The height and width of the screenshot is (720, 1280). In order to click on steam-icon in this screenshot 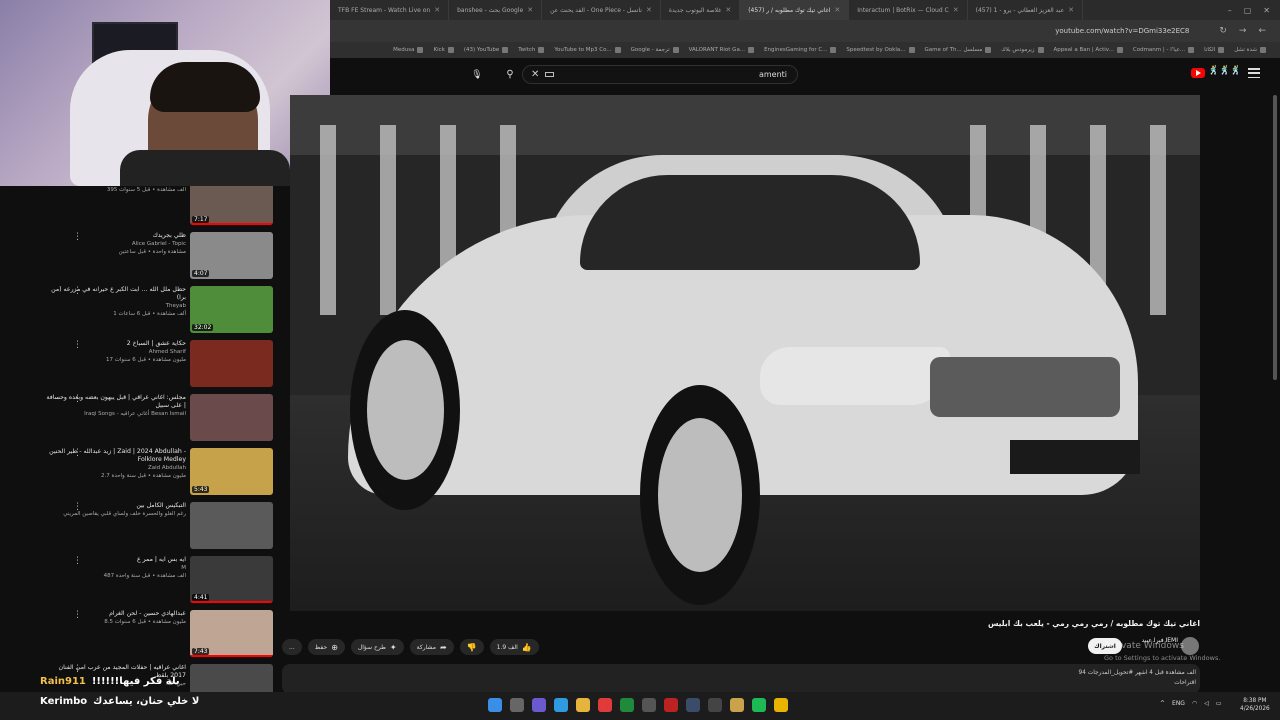, I will do `click(693, 705)`.